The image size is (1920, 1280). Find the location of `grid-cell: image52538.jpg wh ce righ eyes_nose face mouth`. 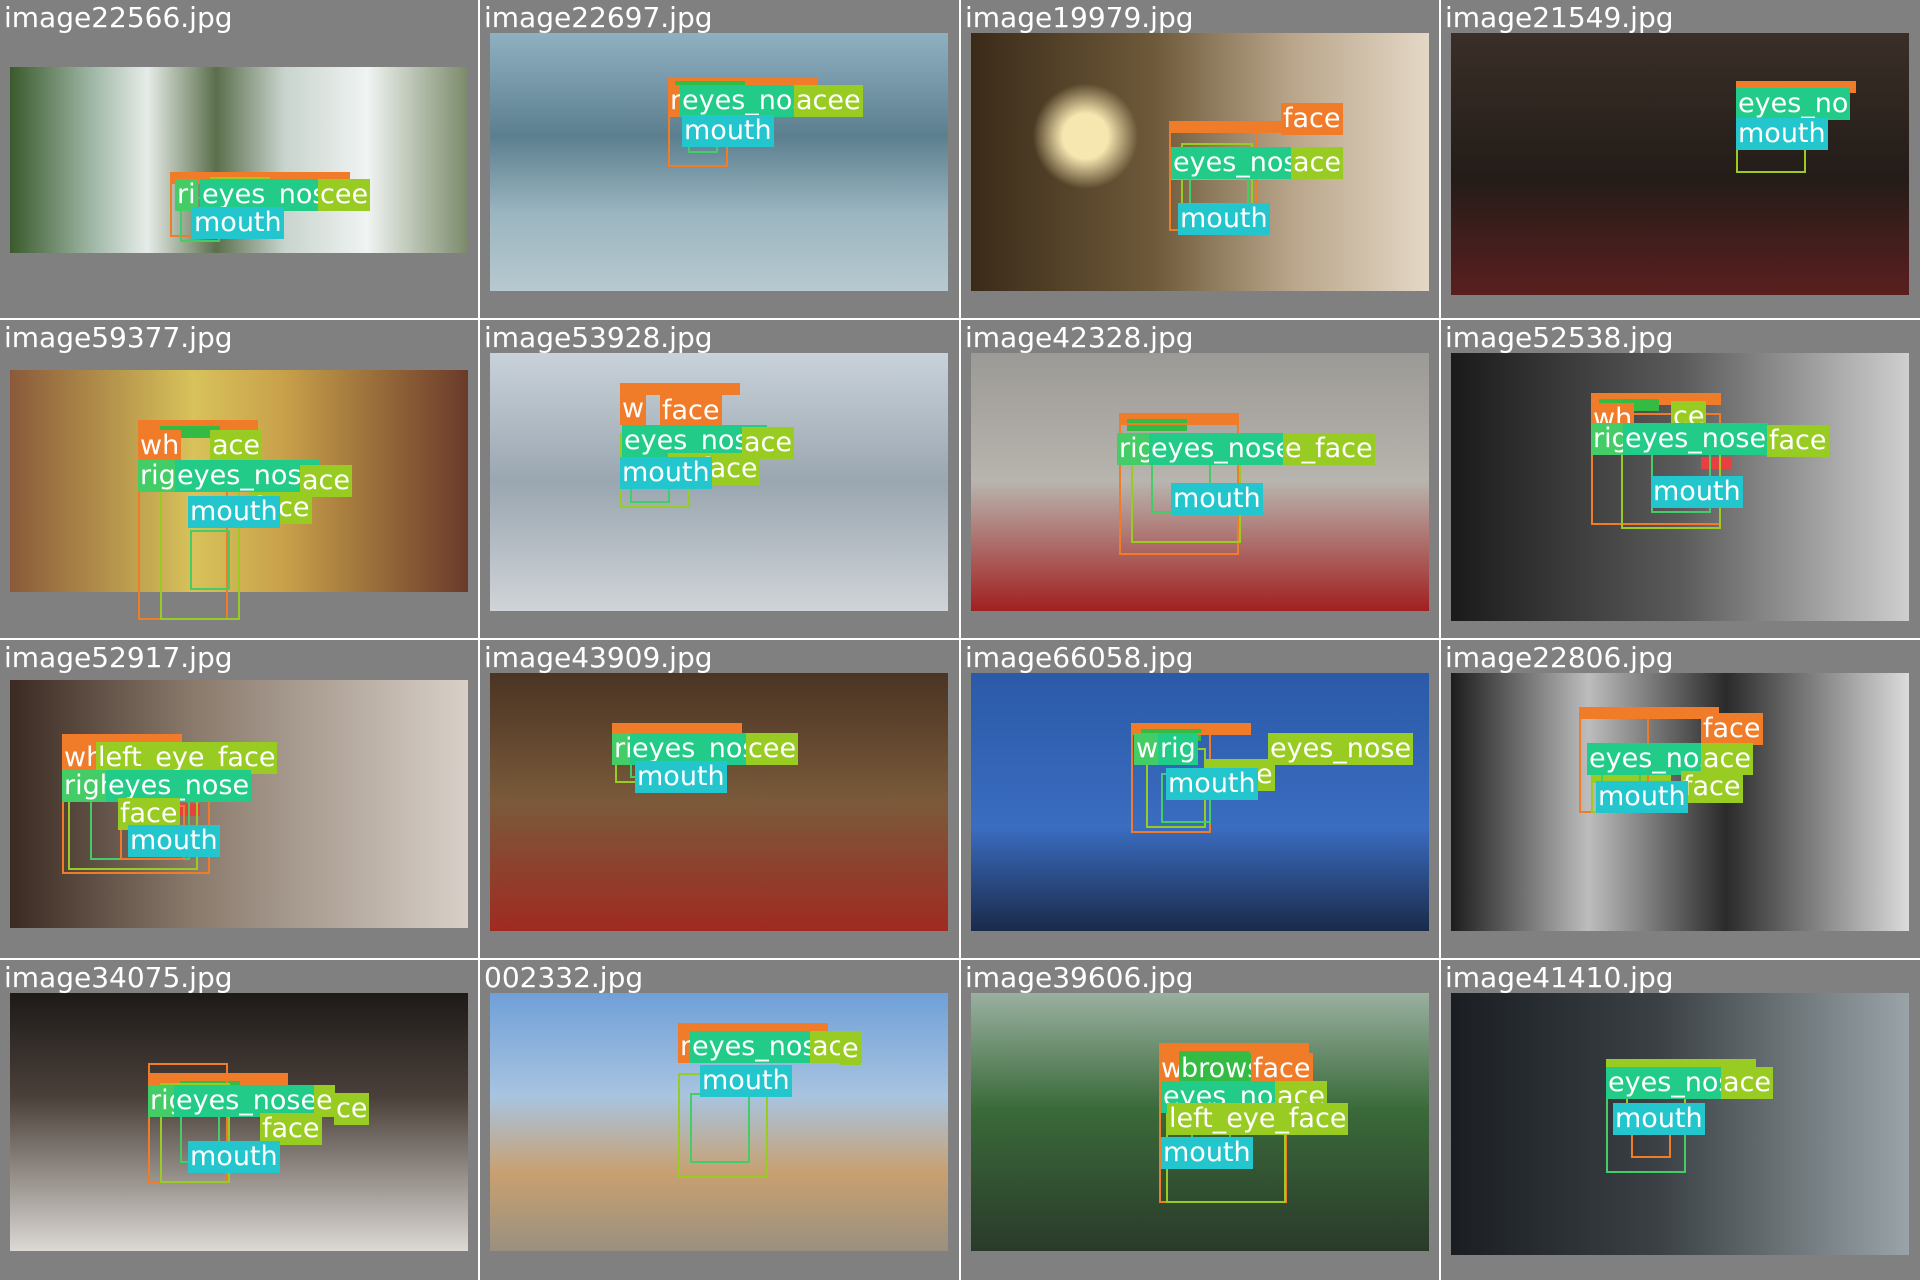

grid-cell: image52538.jpg wh ce righ eyes_nose face mouth is located at coordinates (1680, 479).